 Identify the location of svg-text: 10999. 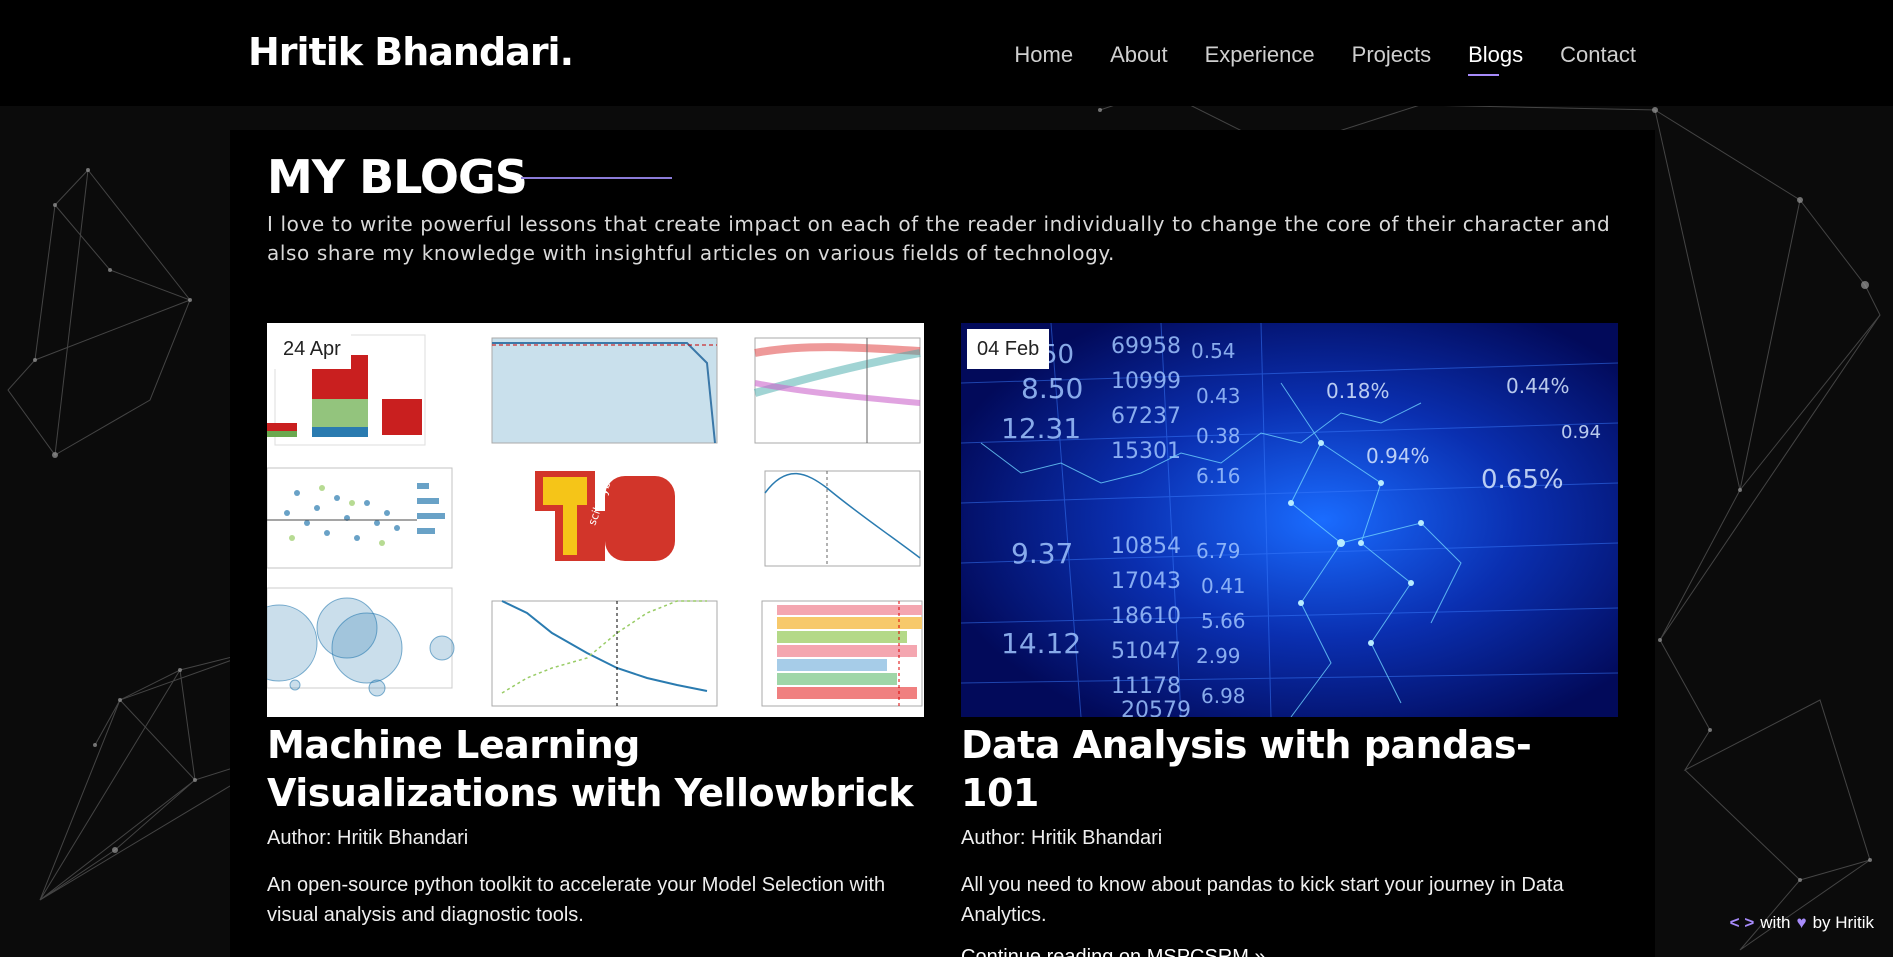
(1146, 381).